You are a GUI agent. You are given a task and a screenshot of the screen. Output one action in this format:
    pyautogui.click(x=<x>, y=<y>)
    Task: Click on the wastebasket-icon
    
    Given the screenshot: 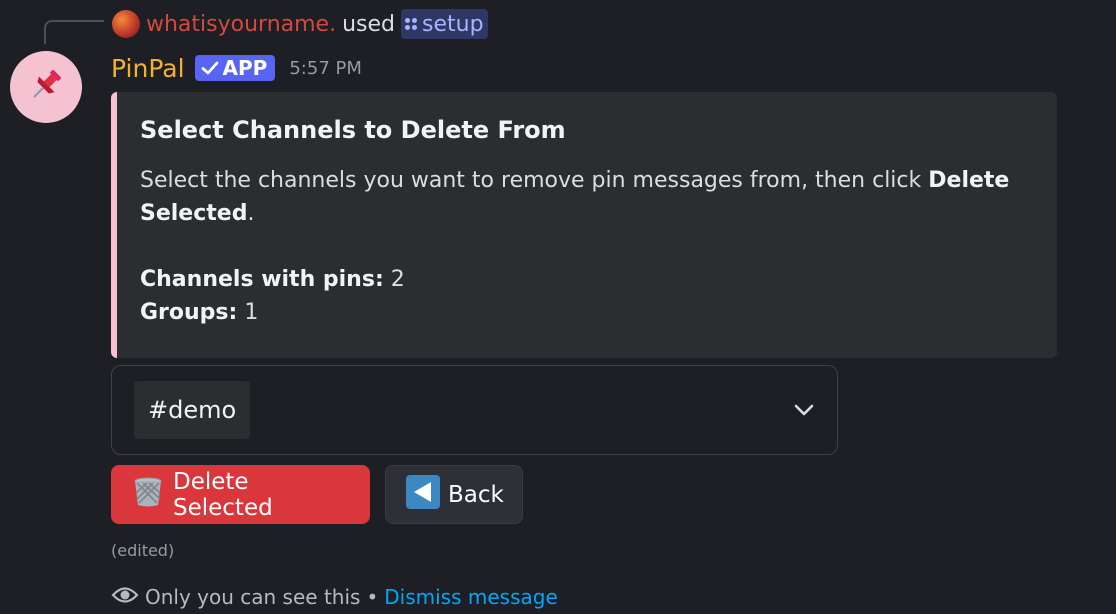 What is the action you would take?
    pyautogui.click(x=148, y=495)
    